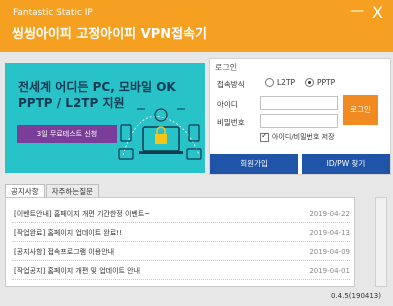 This screenshot has height=306, width=393. What do you see at coordinates (25, 191) in the screenshot?
I see `tab-notices: 공지사항` at bounding box center [25, 191].